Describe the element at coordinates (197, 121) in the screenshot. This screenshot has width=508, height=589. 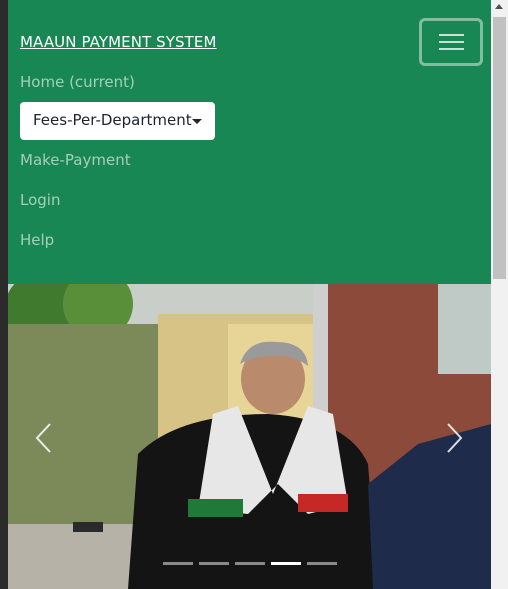
I see `caret-down-icon` at that location.